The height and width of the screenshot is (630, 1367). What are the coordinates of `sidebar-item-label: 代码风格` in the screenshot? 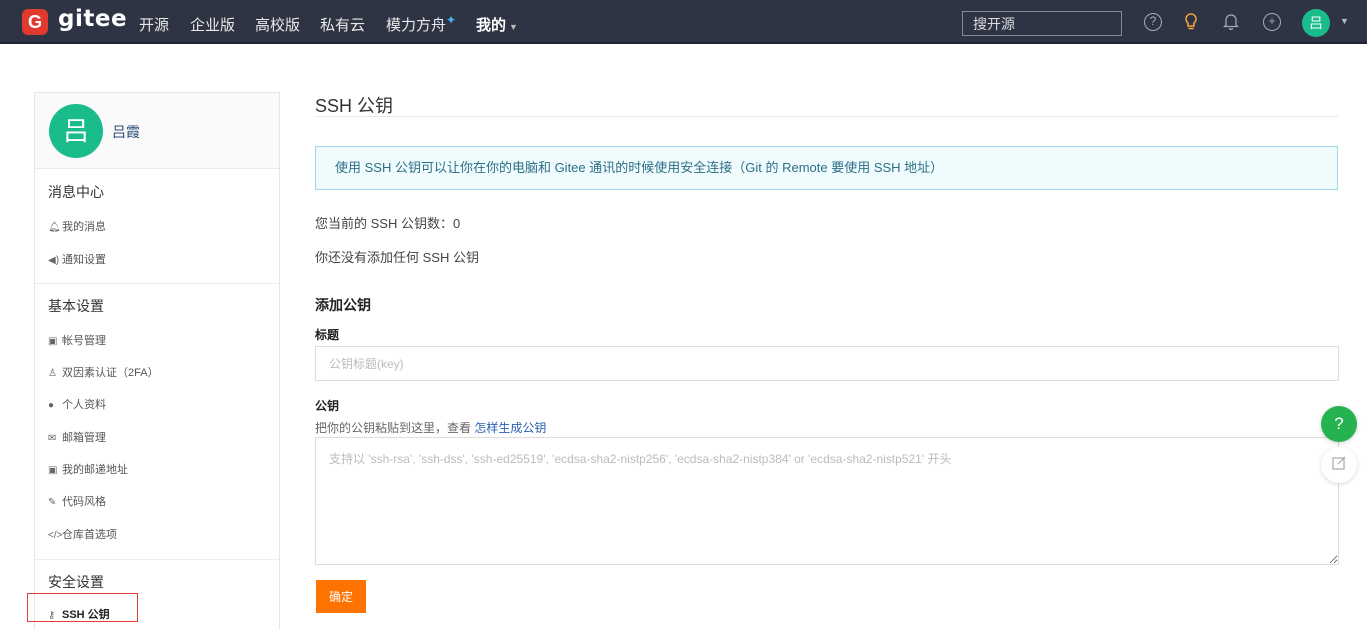 It's located at (84, 502).